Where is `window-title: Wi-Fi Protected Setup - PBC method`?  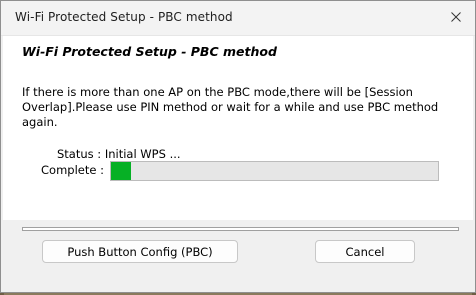 window-title: Wi-Fi Protected Setup - PBC method is located at coordinates (124, 17).